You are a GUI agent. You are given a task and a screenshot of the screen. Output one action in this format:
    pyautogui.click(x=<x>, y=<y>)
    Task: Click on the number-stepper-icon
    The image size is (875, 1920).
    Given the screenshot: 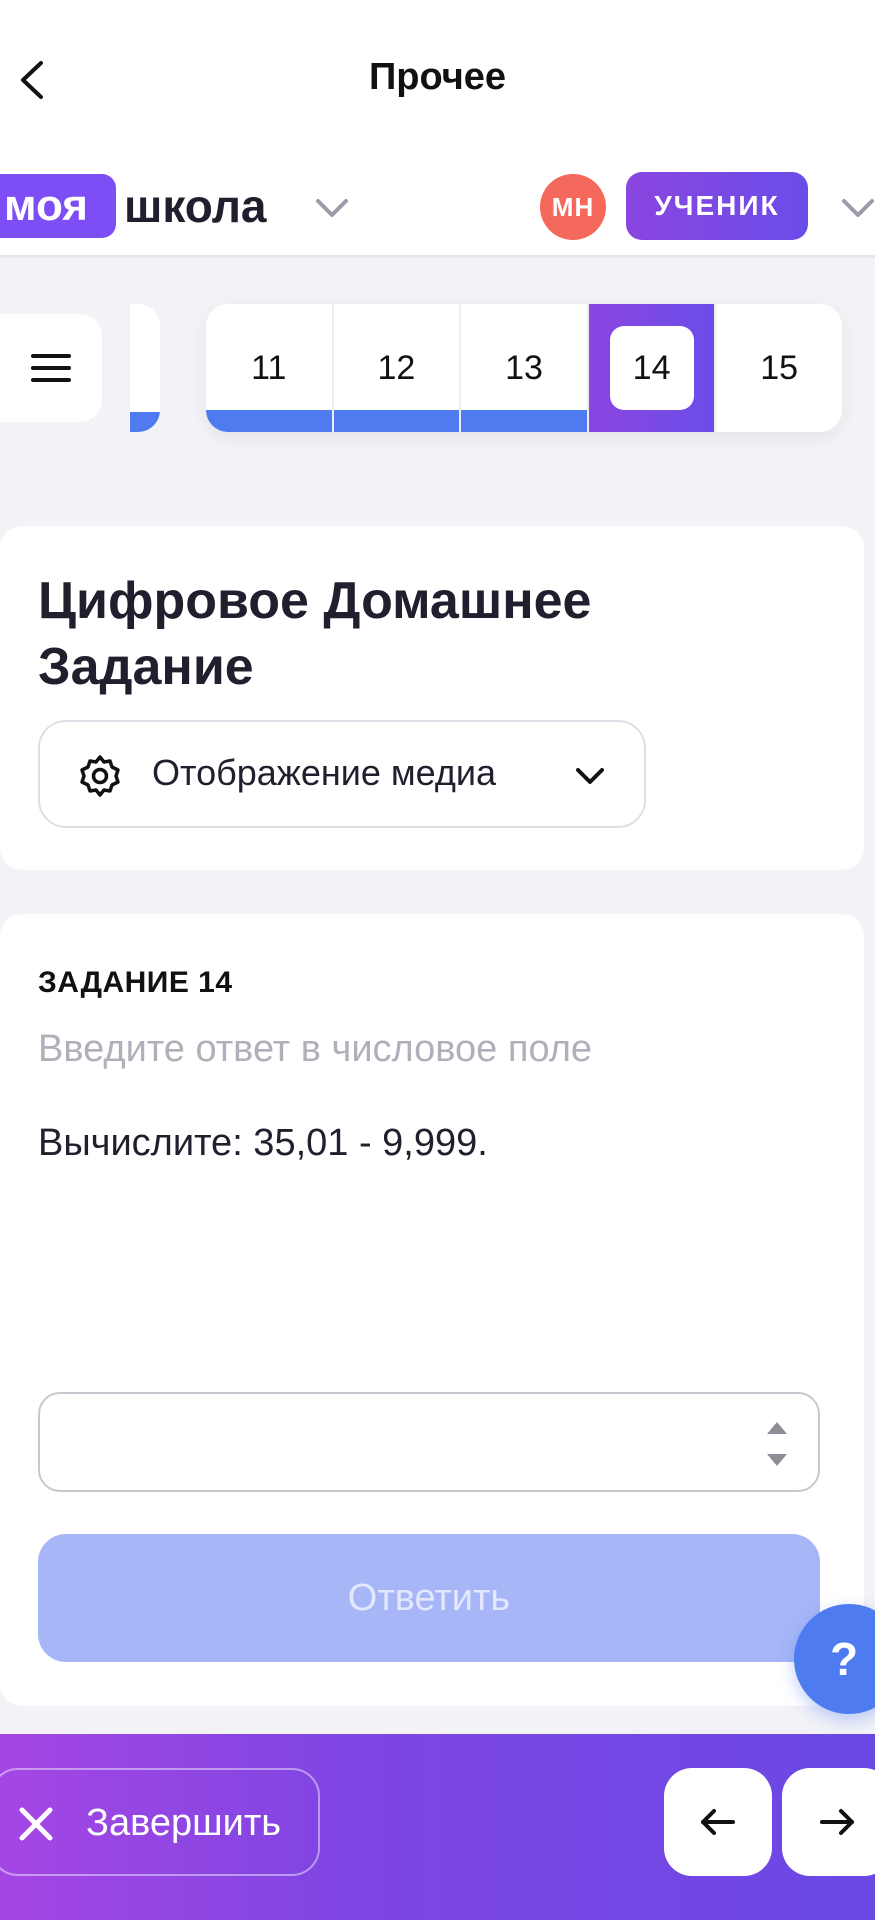 What is the action you would take?
    pyautogui.click(x=777, y=1444)
    